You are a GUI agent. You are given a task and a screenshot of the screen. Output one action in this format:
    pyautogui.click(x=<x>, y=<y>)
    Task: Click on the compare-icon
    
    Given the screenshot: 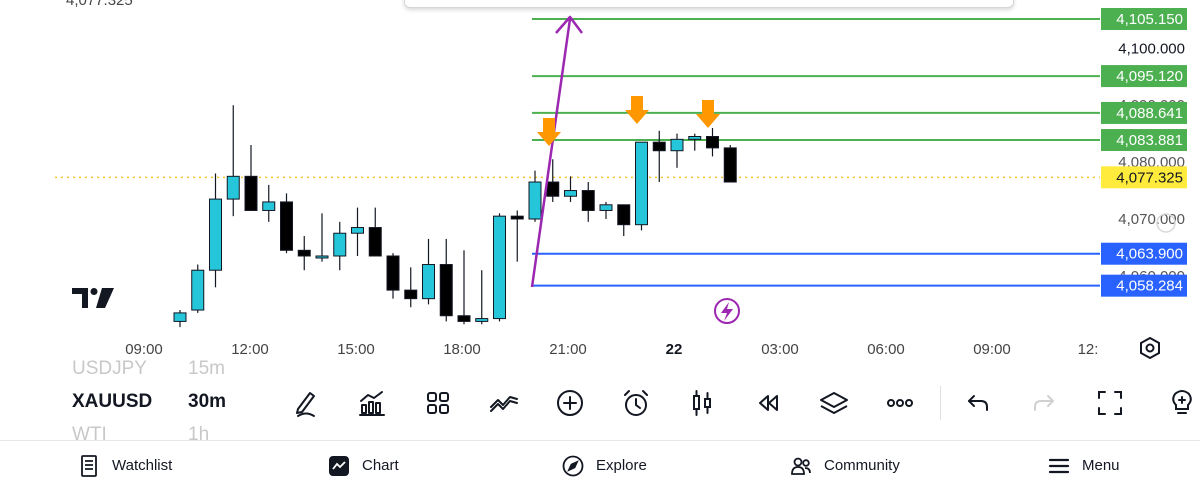 What is the action you would take?
    pyautogui.click(x=504, y=404)
    